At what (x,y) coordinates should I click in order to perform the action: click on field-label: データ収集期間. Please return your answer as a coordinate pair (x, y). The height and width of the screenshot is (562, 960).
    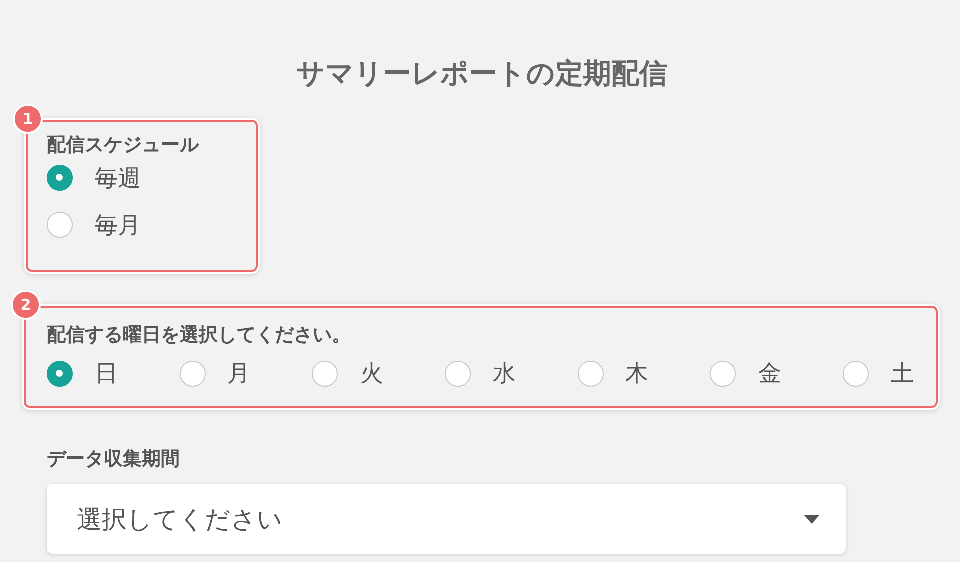
    Looking at the image, I should click on (114, 459).